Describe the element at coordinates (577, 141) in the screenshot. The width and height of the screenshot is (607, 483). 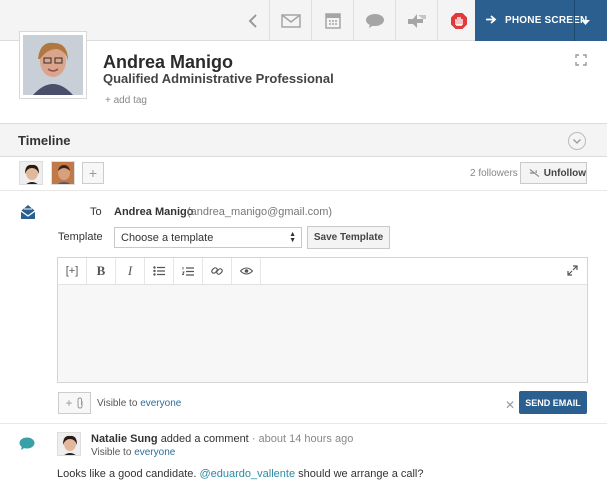
I see `chevron-down-icon` at that location.